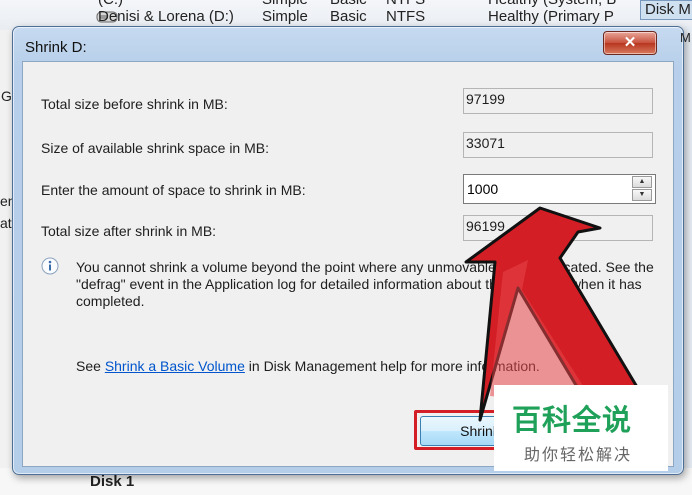 The width and height of the screenshot is (692, 495). What do you see at coordinates (642, 195) in the screenshot?
I see `chevron-down-icon: ▼` at bounding box center [642, 195].